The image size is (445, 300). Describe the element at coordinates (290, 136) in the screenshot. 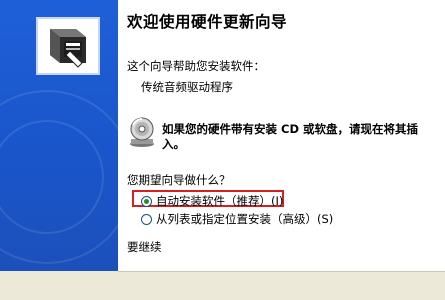

I see `cd-prompt: 如果您的硬件带有安装 CD 或软盘，请现在将其插入。` at that location.